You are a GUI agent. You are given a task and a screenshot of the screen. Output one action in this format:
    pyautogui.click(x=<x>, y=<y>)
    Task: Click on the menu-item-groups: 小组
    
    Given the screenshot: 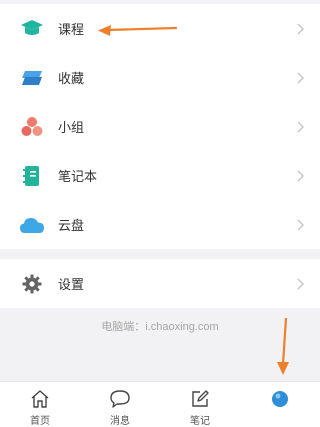 What is the action you would take?
    pyautogui.click(x=160, y=126)
    